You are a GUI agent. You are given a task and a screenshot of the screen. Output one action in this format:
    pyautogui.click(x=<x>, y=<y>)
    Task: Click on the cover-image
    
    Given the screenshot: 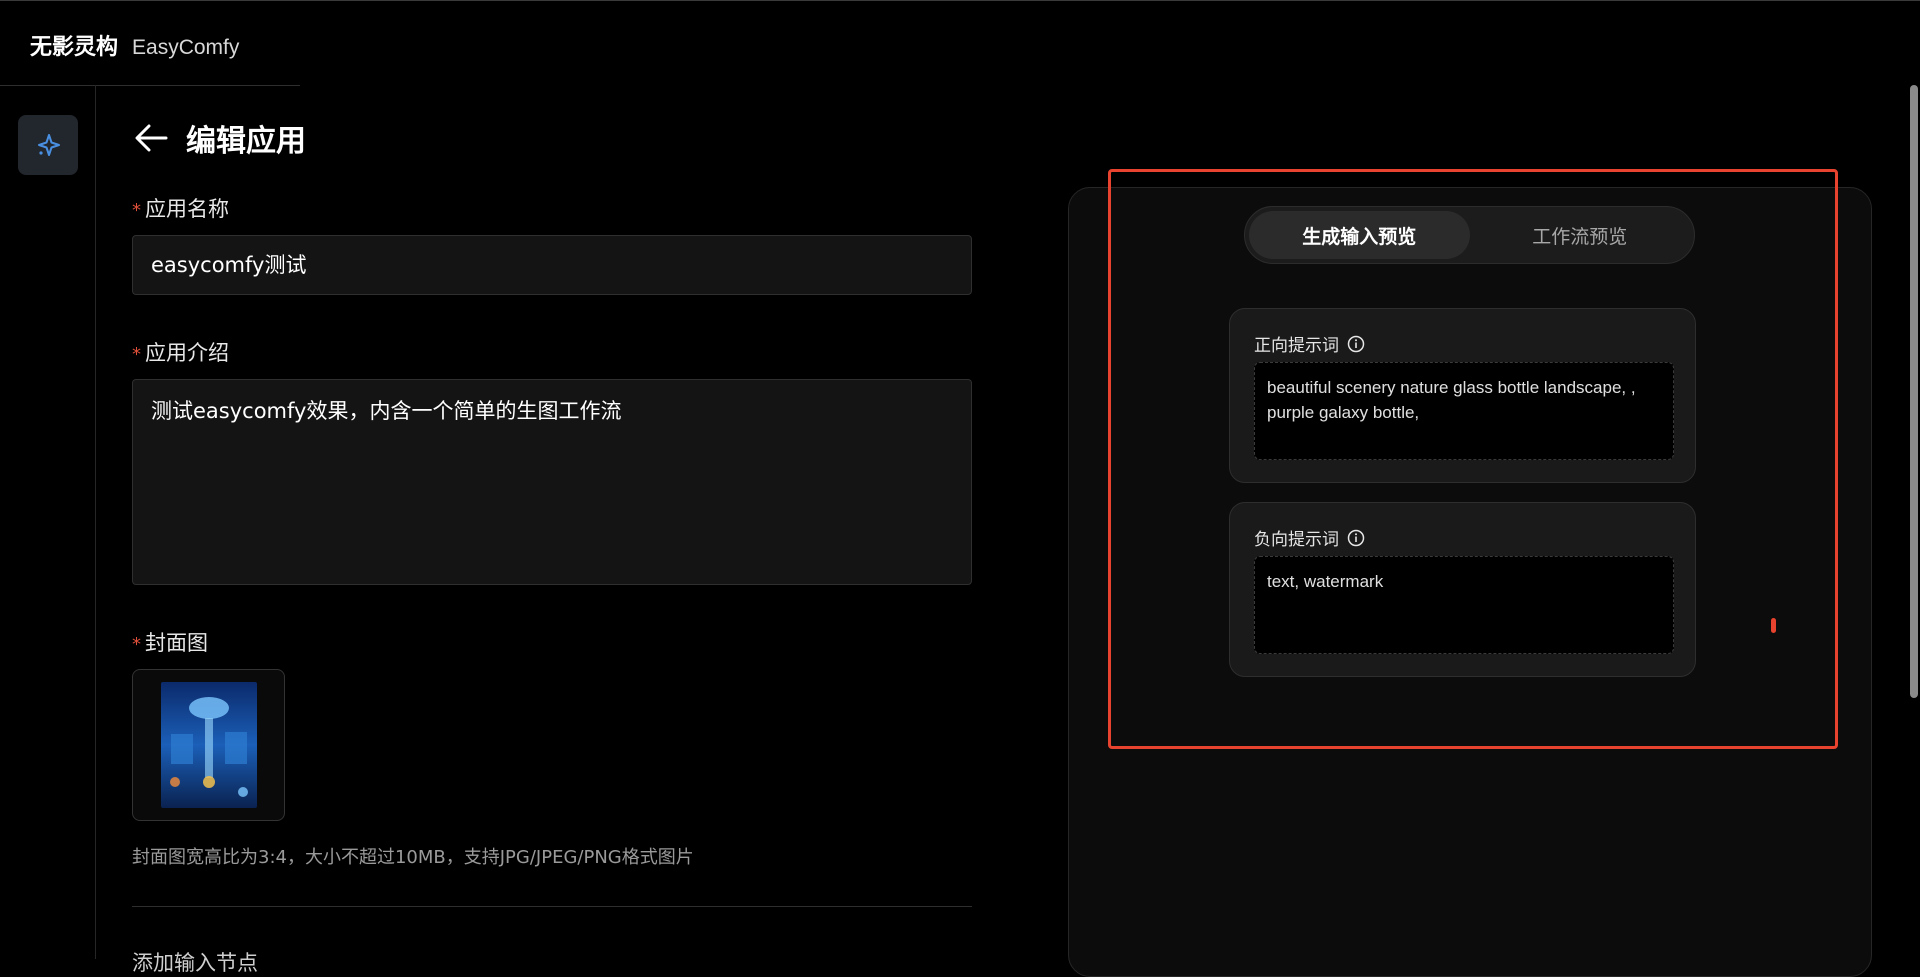 What is the action you would take?
    pyautogui.click(x=208, y=745)
    